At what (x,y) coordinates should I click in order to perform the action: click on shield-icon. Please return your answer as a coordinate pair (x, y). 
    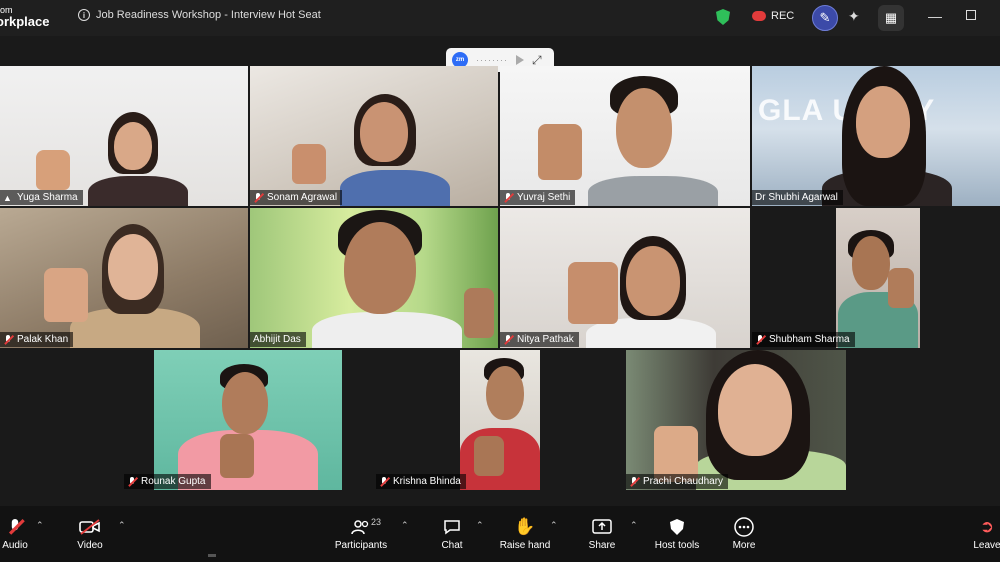
    Looking at the image, I should click on (677, 527).